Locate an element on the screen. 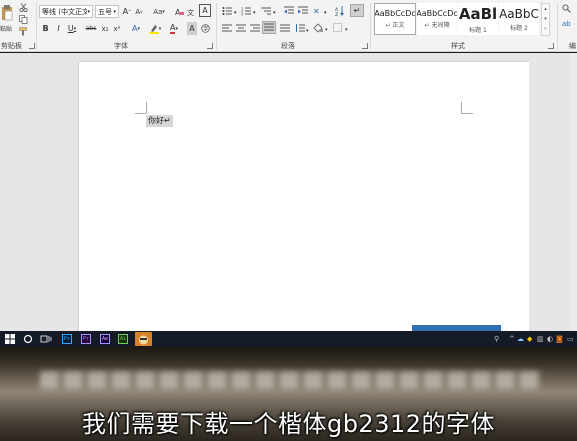  eraser-icon: A is located at coordinates (179, 12).